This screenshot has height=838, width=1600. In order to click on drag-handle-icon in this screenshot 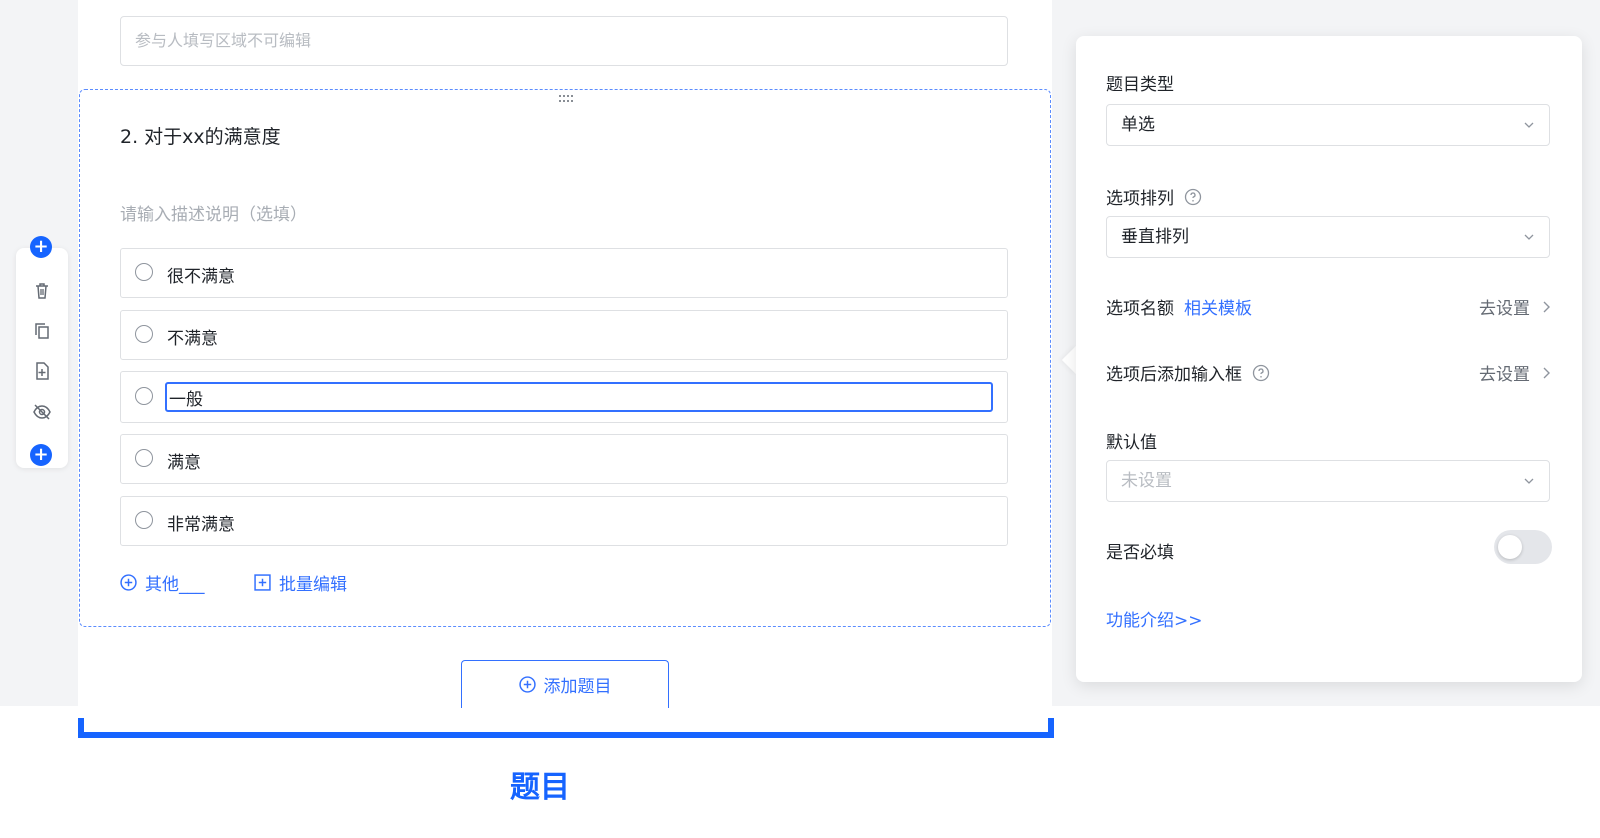, I will do `click(567, 99)`.